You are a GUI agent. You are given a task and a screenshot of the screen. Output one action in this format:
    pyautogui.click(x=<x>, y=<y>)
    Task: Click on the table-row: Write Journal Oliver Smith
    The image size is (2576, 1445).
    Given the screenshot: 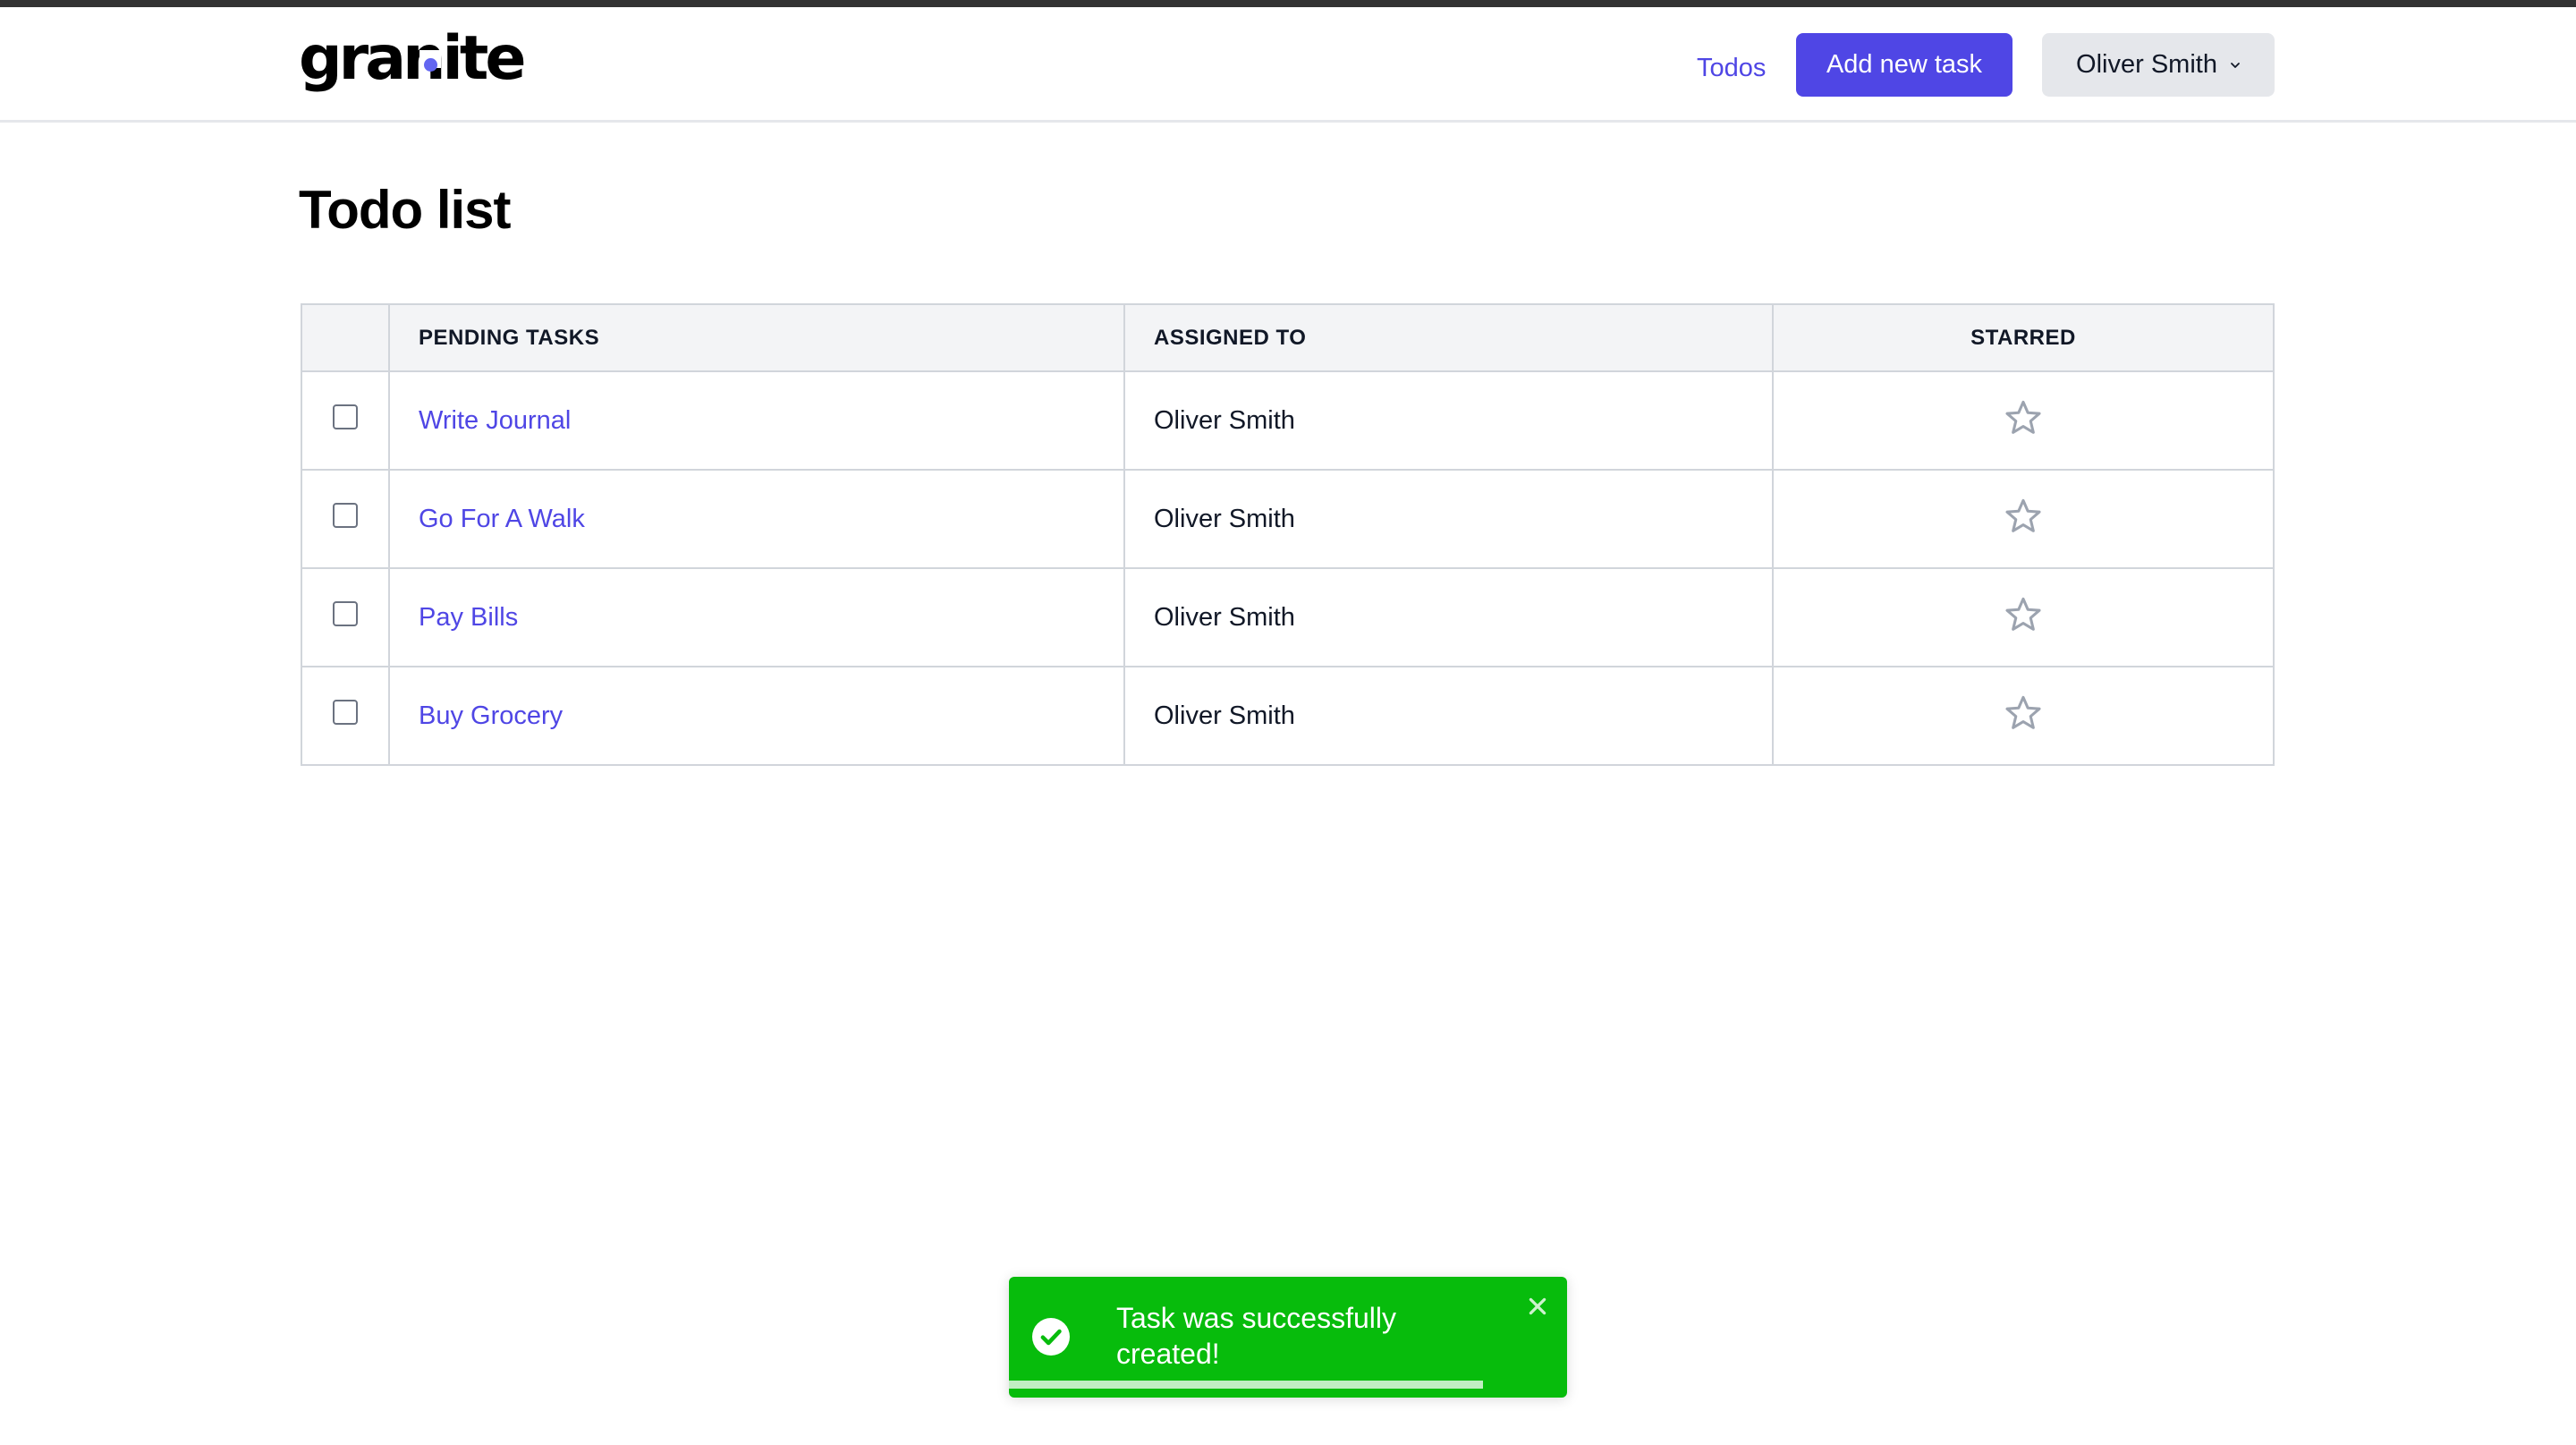 What is the action you would take?
    pyautogui.click(x=1288, y=420)
    